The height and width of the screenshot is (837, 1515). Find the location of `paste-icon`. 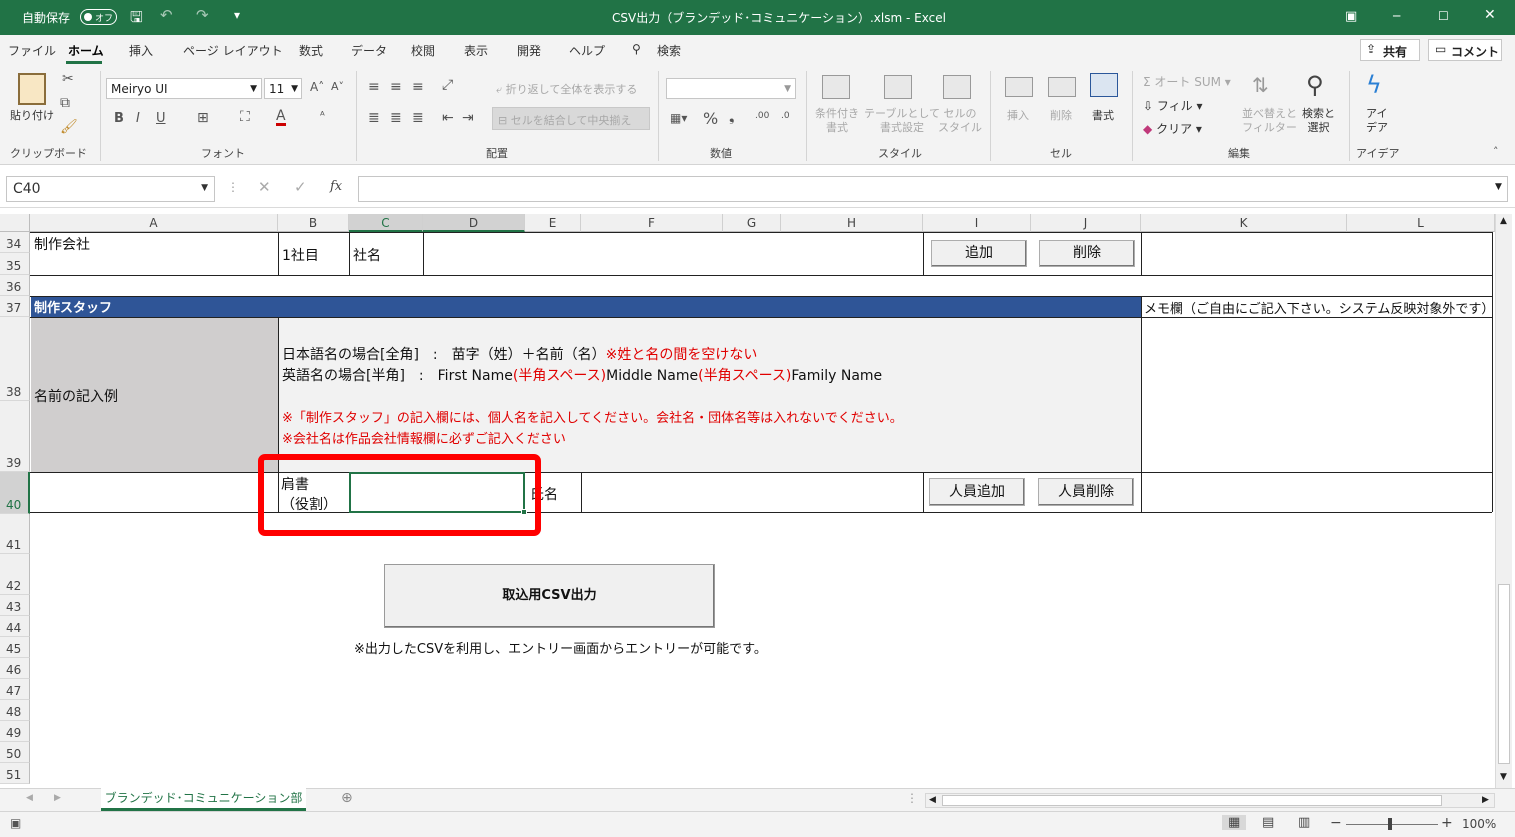

paste-icon is located at coordinates (32, 89).